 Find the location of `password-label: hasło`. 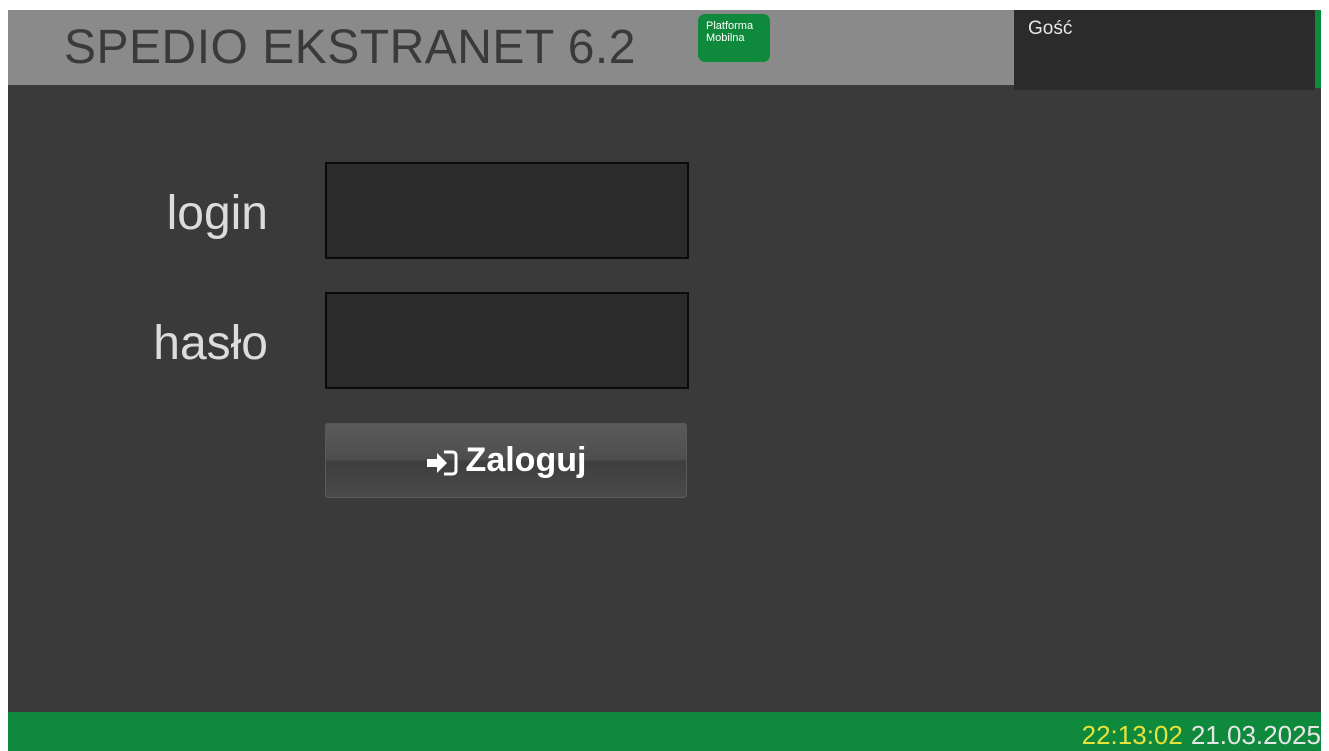

password-label: hasło is located at coordinates (210, 343).